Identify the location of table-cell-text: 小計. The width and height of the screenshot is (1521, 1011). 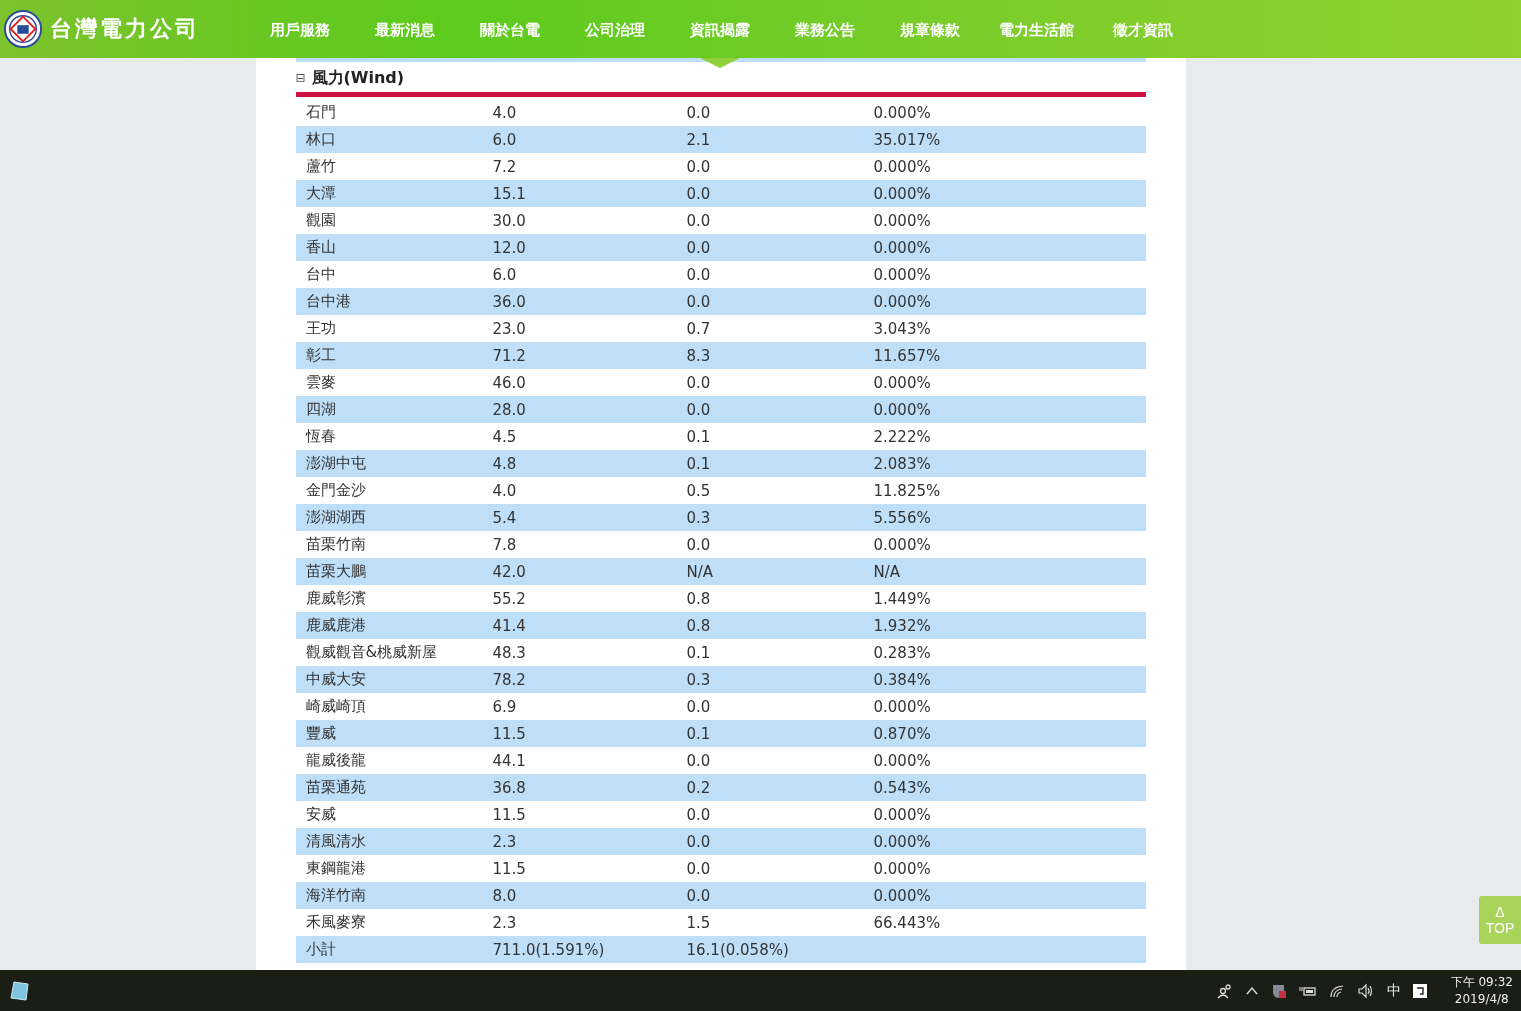
(320, 949).